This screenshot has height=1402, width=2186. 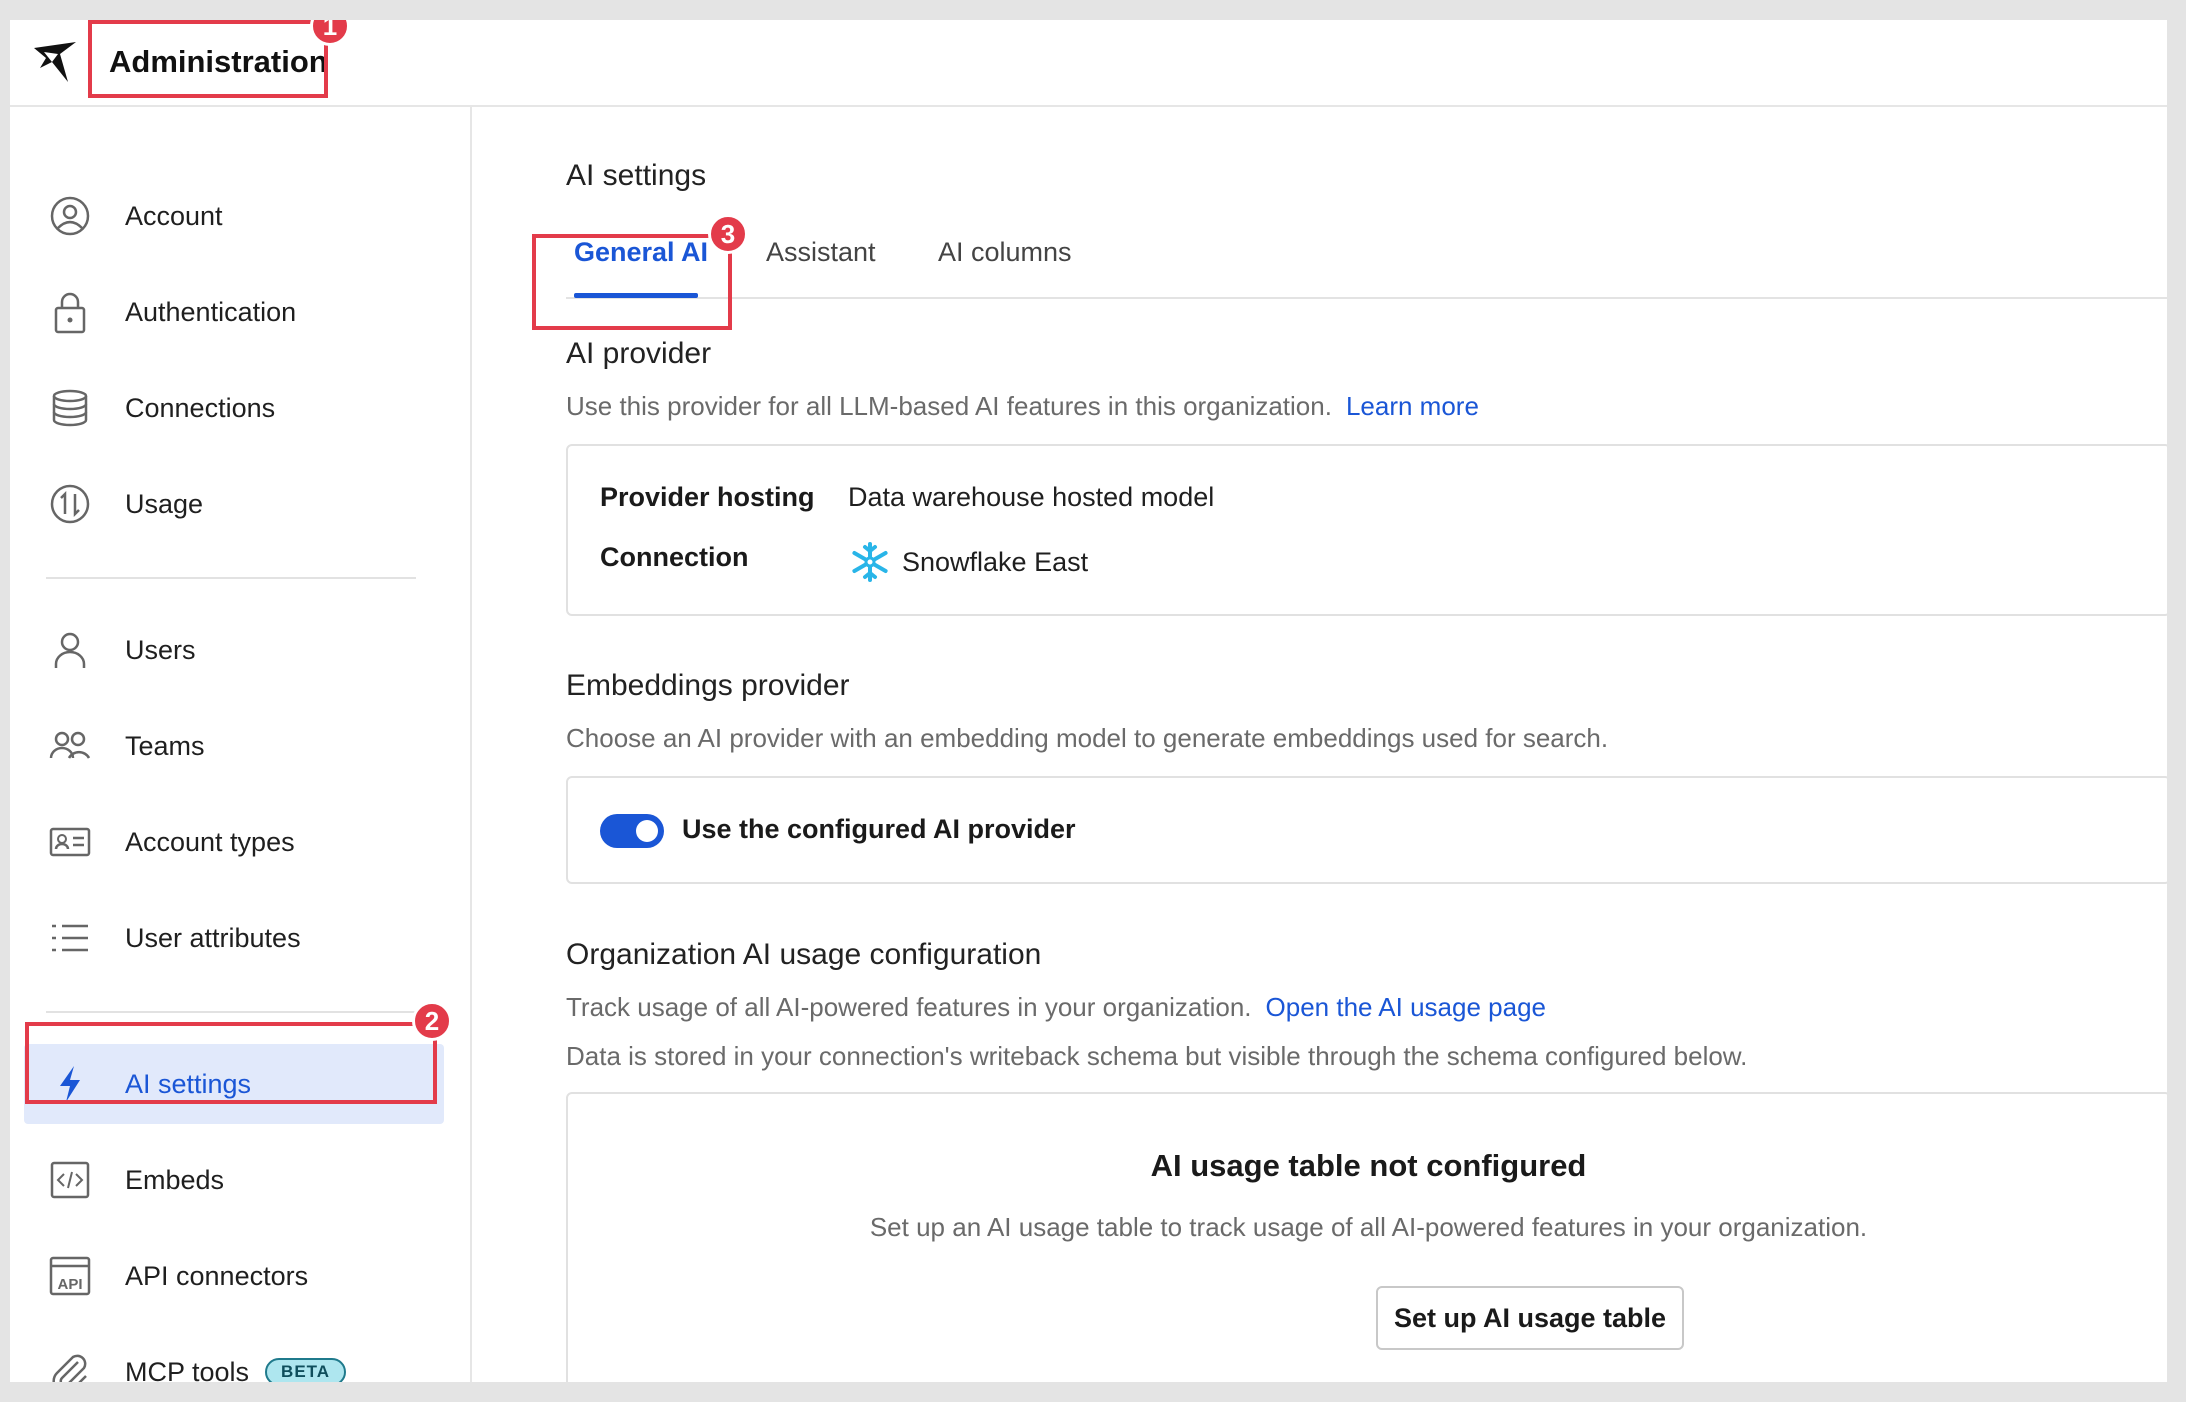 What do you see at coordinates (306, 1370) in the screenshot?
I see `beta-badge: BETA` at bounding box center [306, 1370].